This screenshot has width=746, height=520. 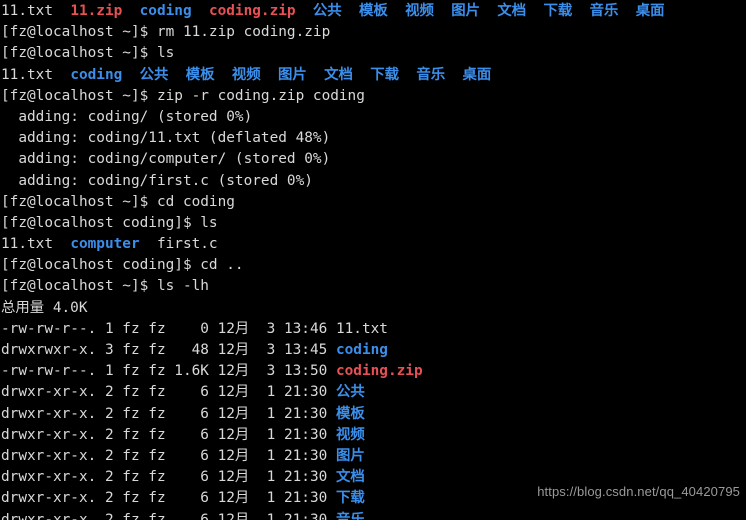 What do you see at coordinates (373, 392) in the screenshot?
I see `terminal-line-row-gonggong: drwxr-xr-x. 2 fz fz 6 12月 1 21:30 公共` at bounding box center [373, 392].